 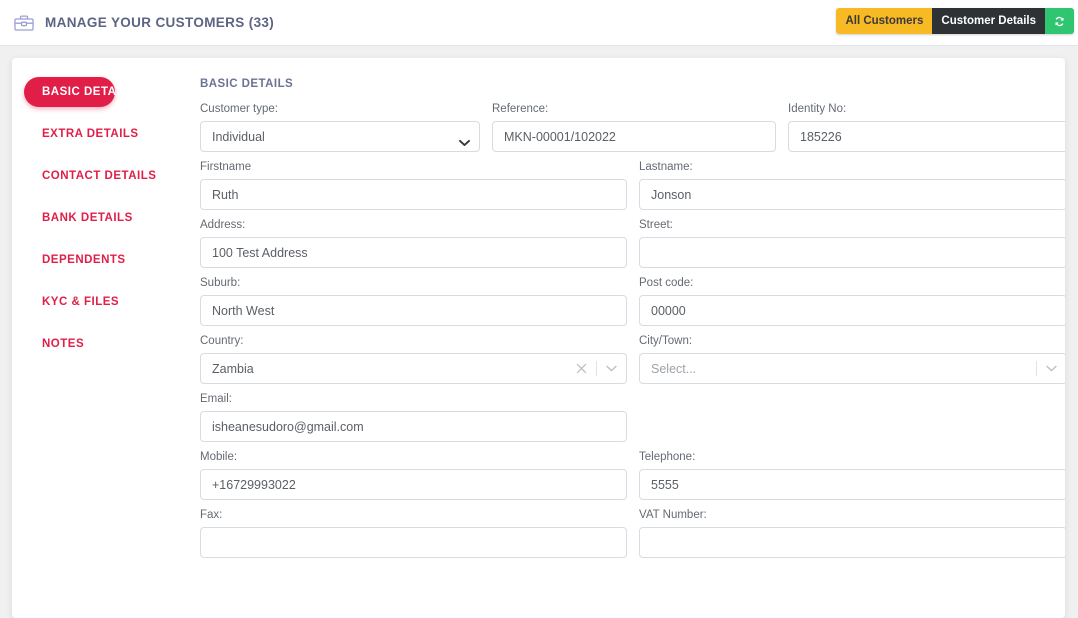 What do you see at coordinates (413, 310) in the screenshot?
I see `suburb-input` at bounding box center [413, 310].